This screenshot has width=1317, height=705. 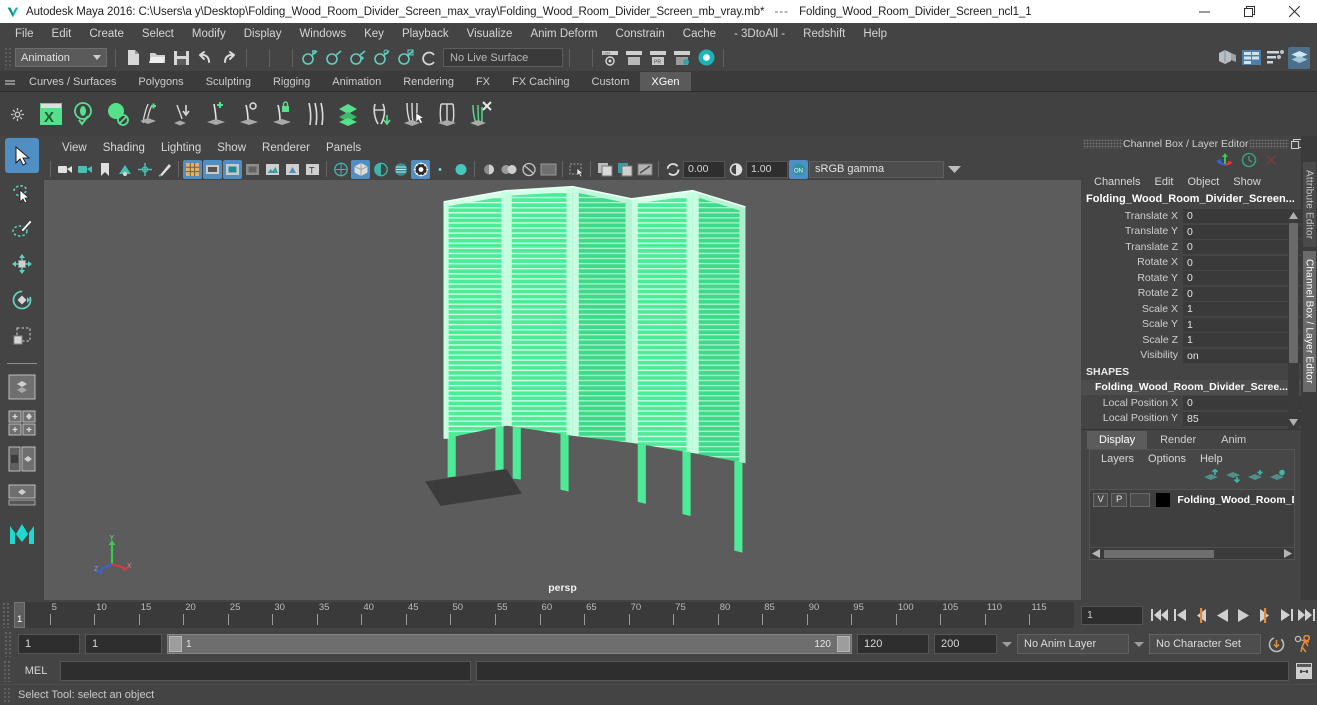 What do you see at coordinates (84, 169) in the screenshot?
I see `camera-attributes-icon` at bounding box center [84, 169].